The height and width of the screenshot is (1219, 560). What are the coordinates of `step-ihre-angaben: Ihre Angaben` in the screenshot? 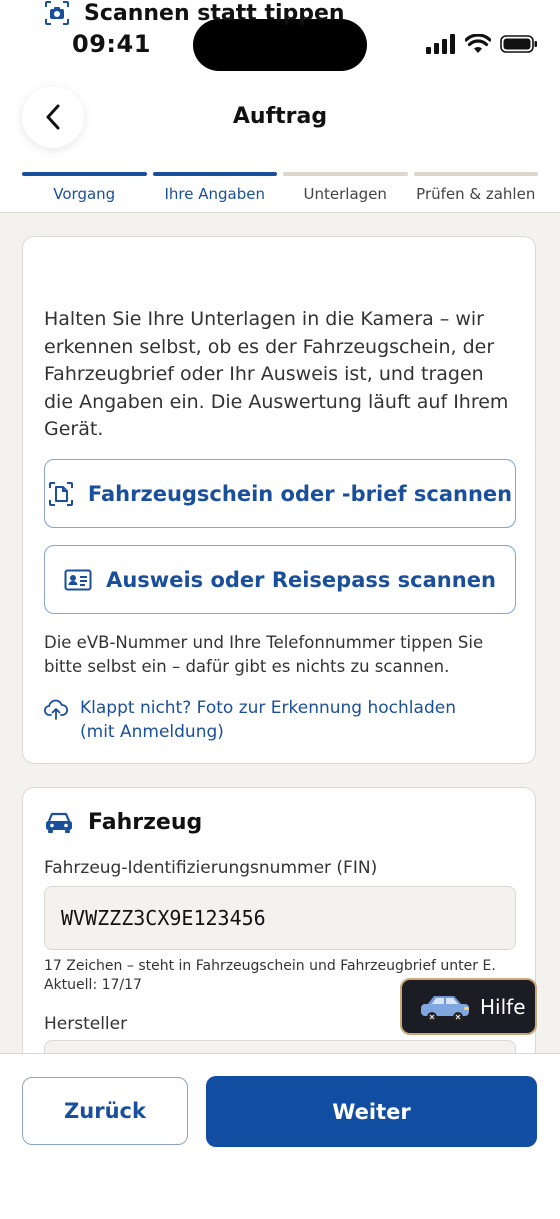 It's located at (214, 187).